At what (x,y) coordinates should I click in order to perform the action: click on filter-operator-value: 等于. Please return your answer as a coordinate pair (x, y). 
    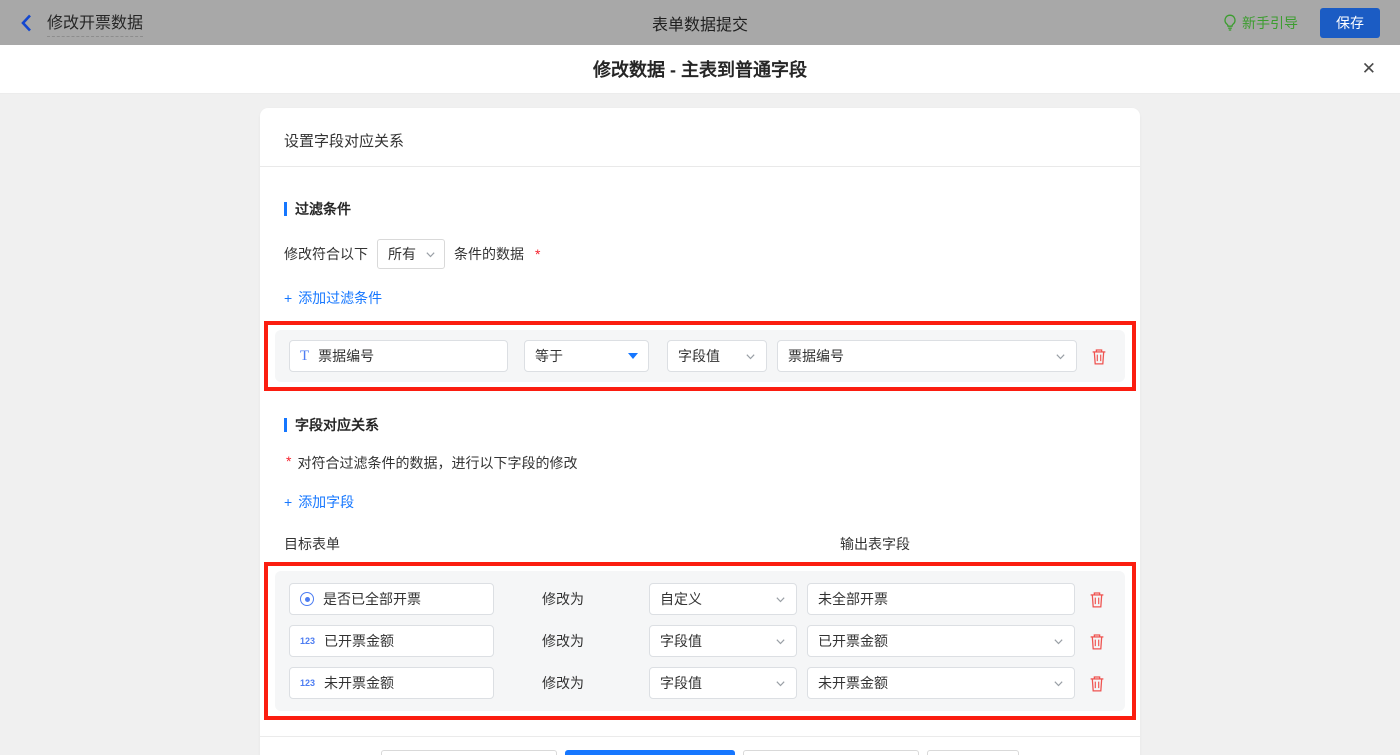
    Looking at the image, I should click on (549, 356).